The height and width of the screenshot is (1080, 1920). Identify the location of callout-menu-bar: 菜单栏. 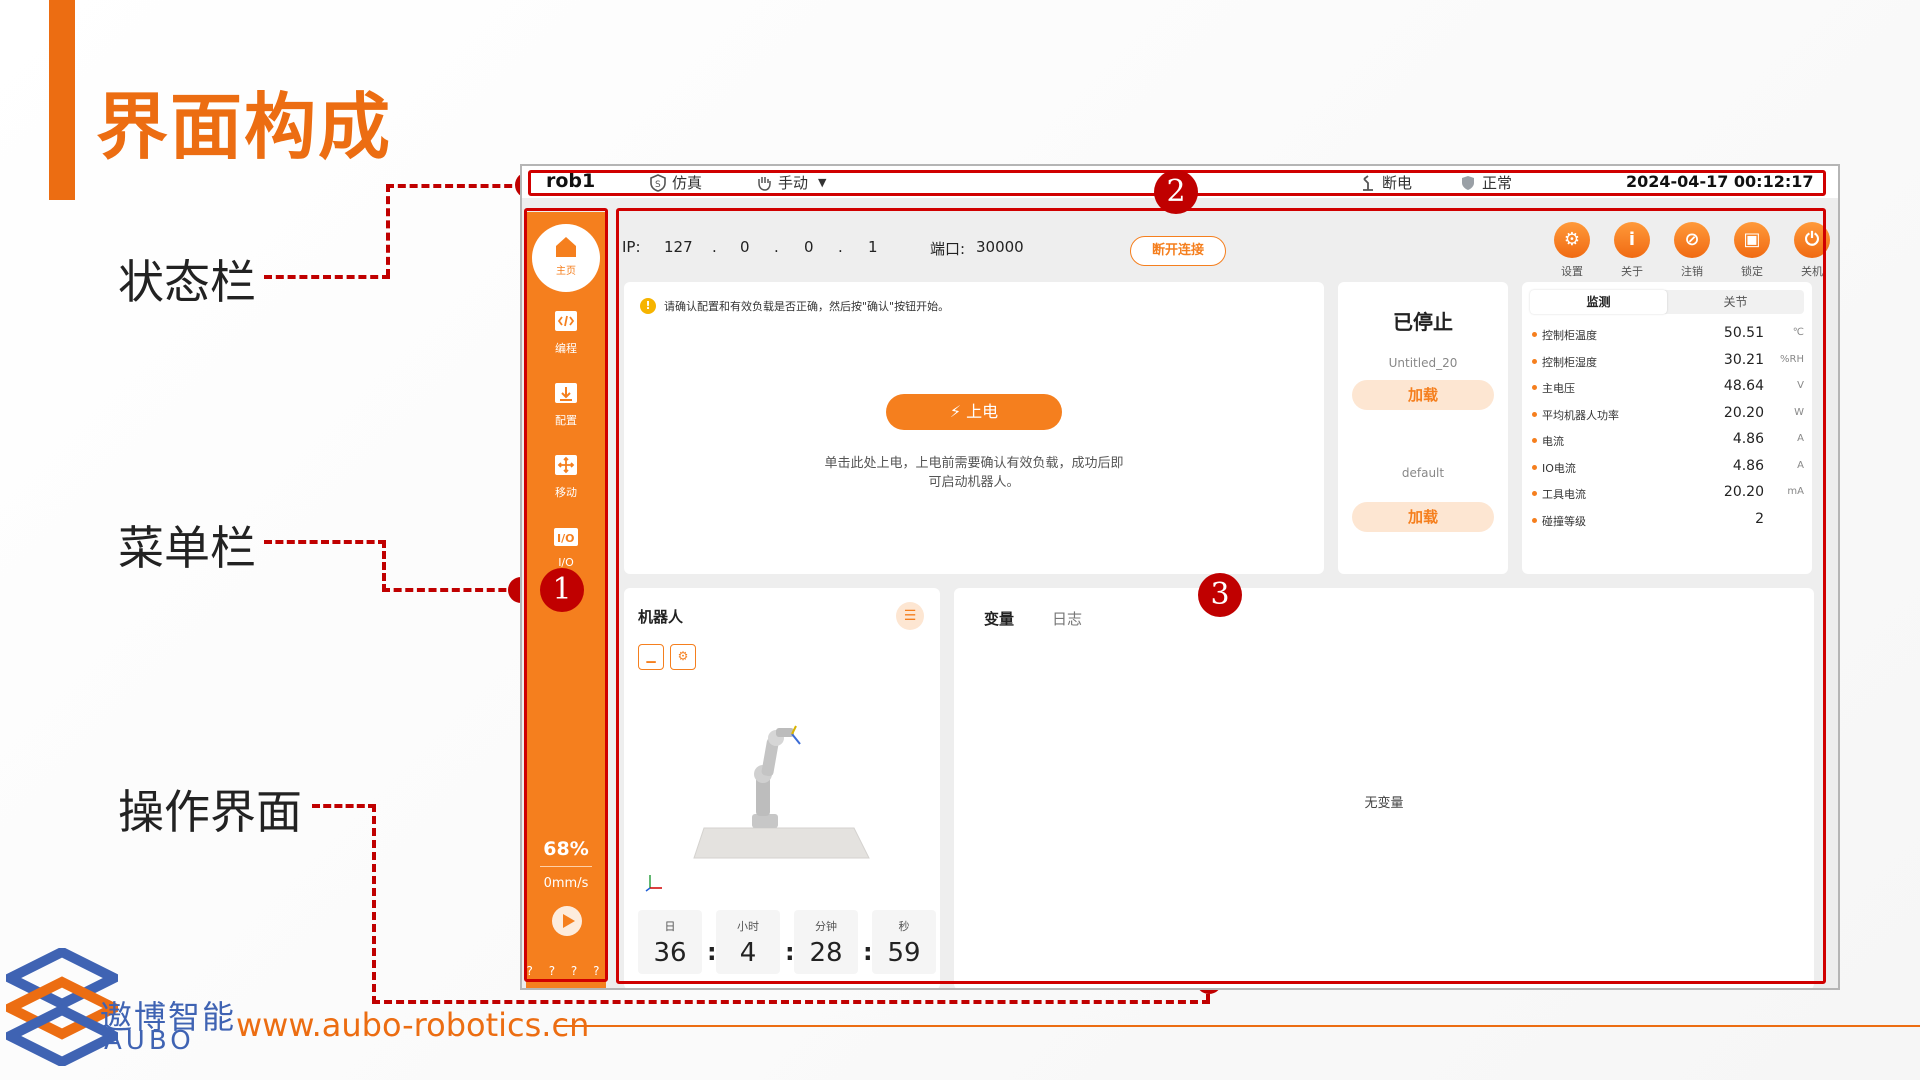
(187, 548).